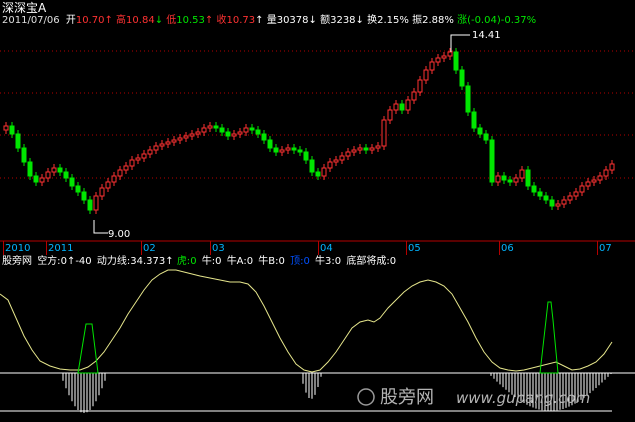  I want to click on axis-label-07: 07, so click(605, 248).